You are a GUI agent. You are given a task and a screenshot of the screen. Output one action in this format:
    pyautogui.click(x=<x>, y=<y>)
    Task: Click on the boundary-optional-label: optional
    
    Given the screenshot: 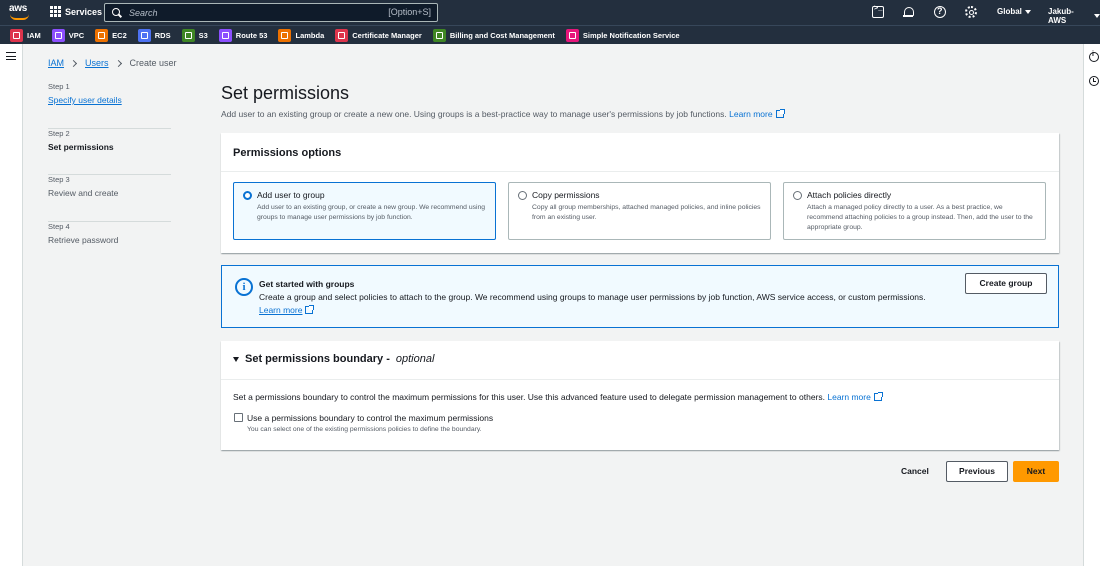 What is the action you would take?
    pyautogui.click(x=415, y=359)
    